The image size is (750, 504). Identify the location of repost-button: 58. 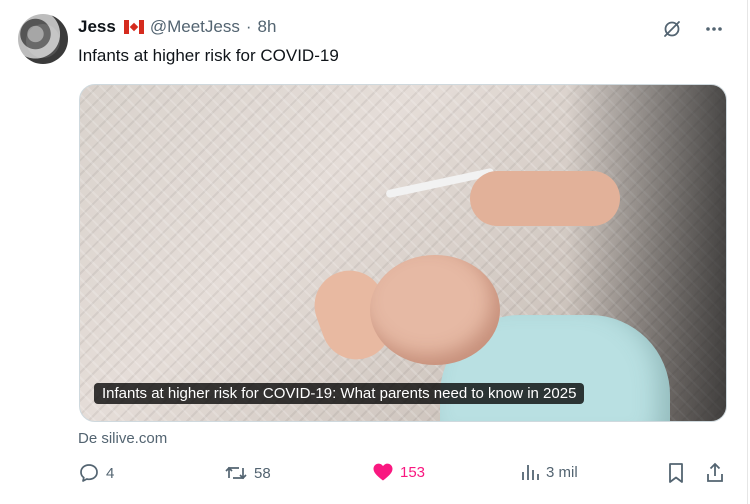
(247, 473).